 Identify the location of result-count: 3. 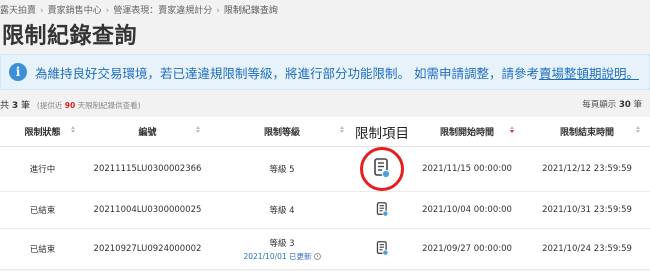
(15, 106).